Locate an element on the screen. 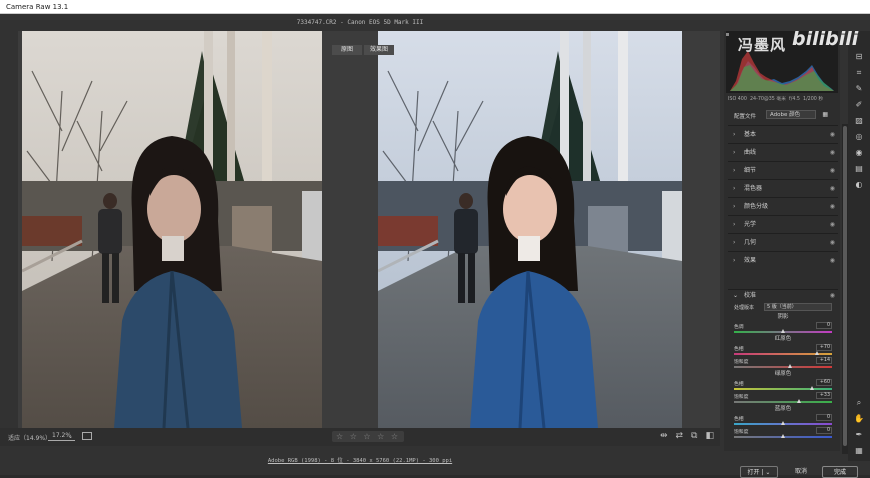 The height and width of the screenshot is (478, 870). section-label: 几何 is located at coordinates (750, 242).